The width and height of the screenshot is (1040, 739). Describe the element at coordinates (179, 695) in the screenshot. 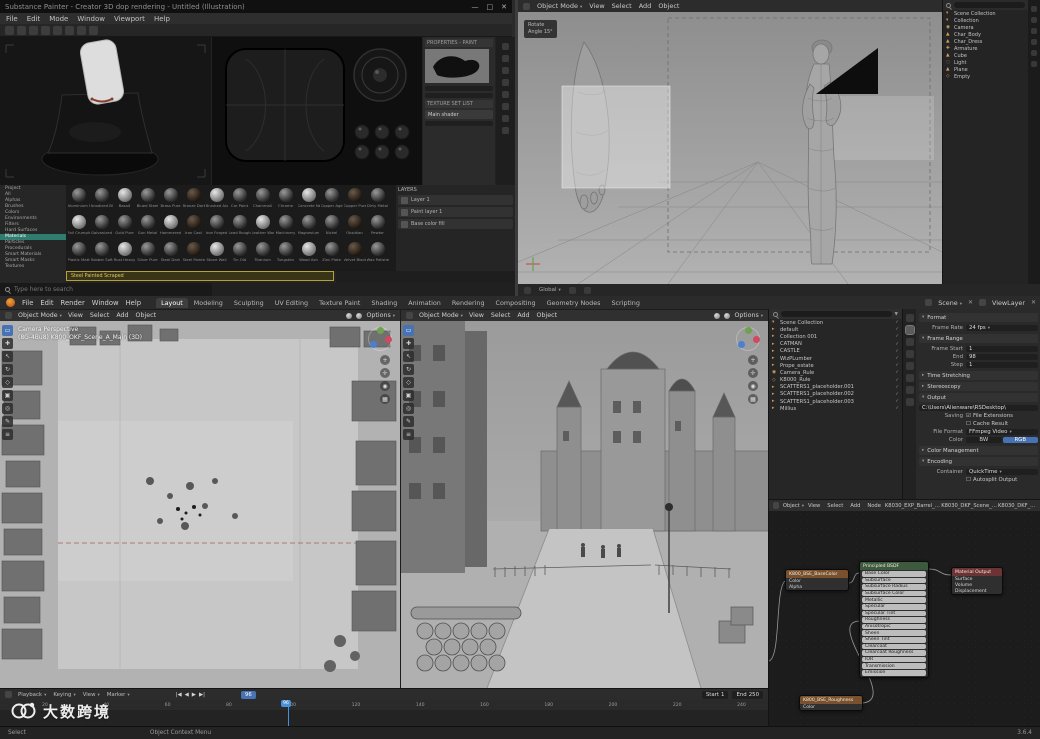

I see `playback-button: |◀` at that location.